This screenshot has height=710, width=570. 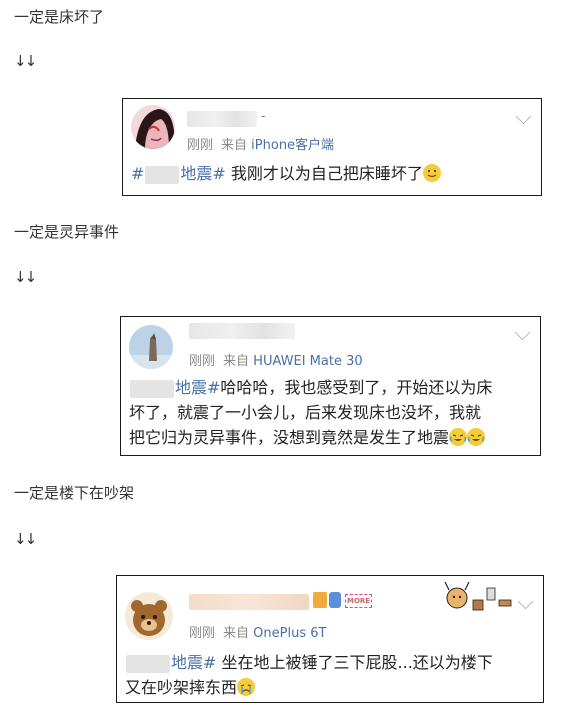 What do you see at coordinates (320, 600) in the screenshot?
I see `vip-badge-icon` at bounding box center [320, 600].